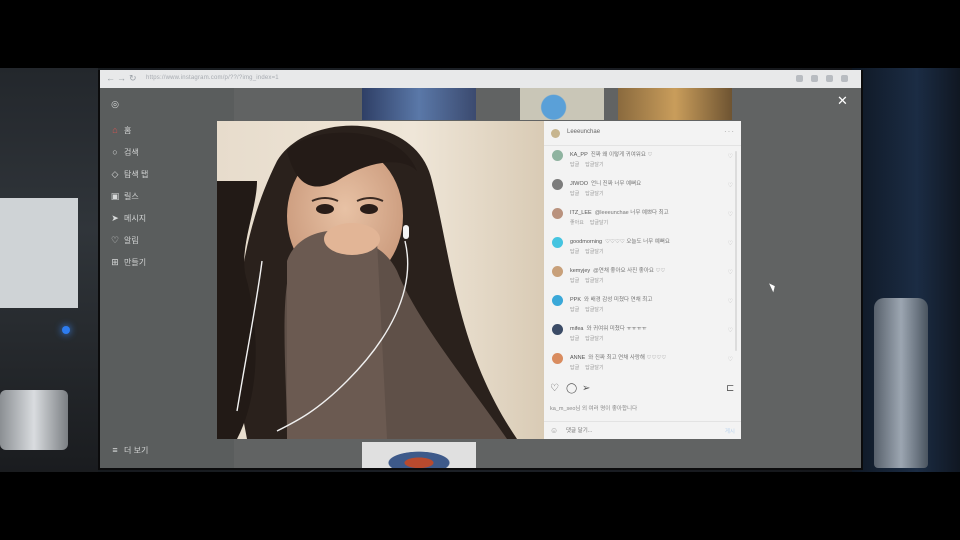  What do you see at coordinates (124, 196) in the screenshot?
I see `sidebar-item-reels: ▣ 릴스` at bounding box center [124, 196].